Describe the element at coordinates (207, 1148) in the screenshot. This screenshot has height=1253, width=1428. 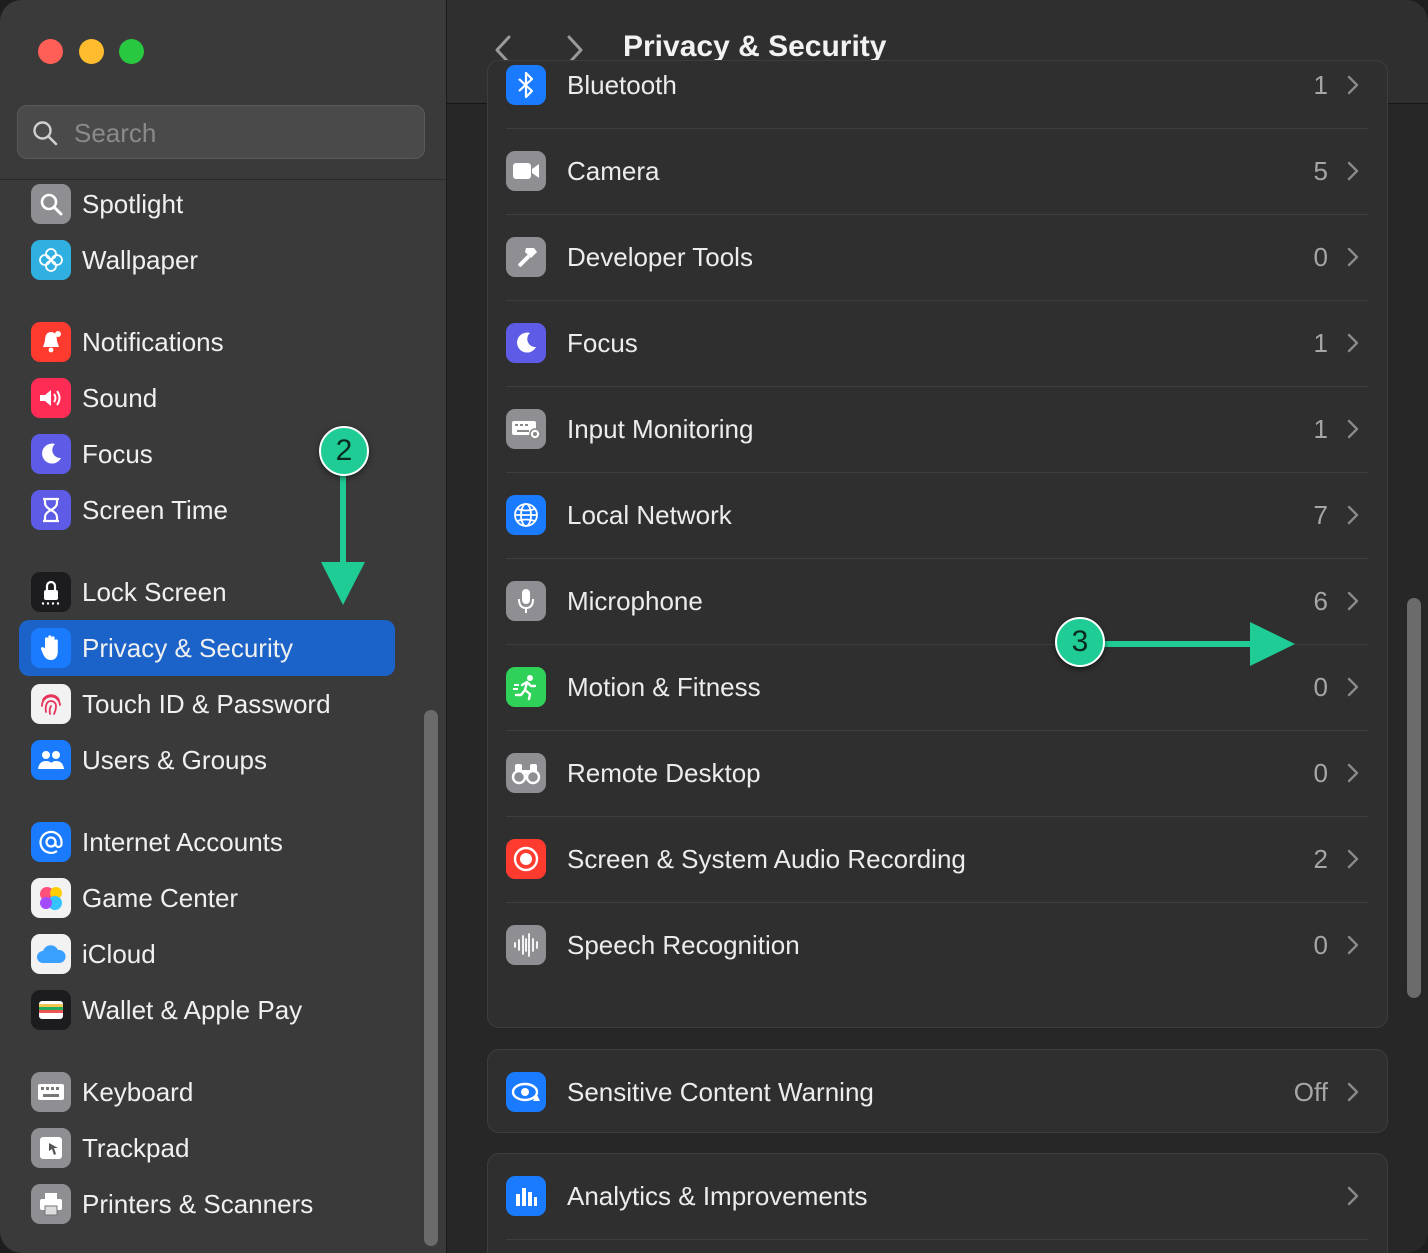
I see `sidebar-item-trackpad: Trackpad` at that location.